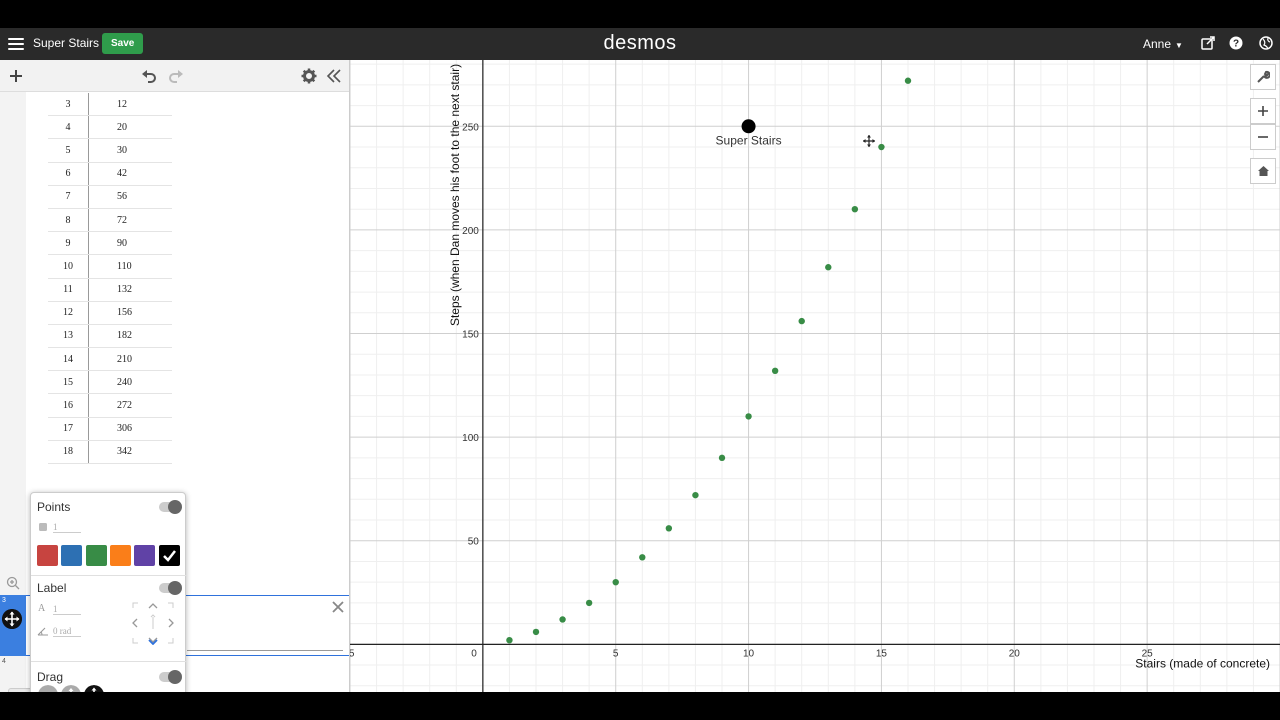 The height and width of the screenshot is (720, 1280). I want to click on y-tick-label: 200, so click(470, 231).